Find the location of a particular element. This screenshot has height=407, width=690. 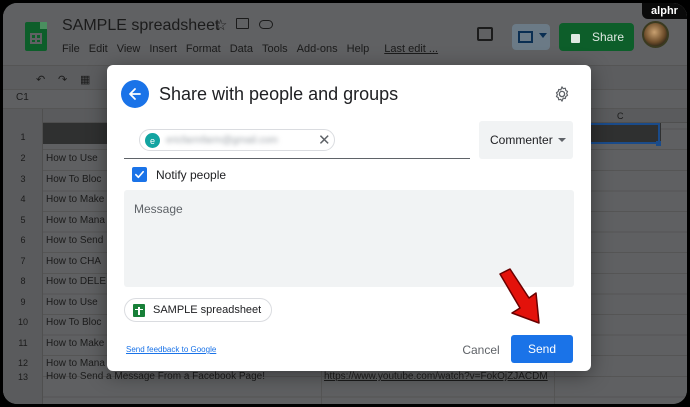

menu-insert: Insert is located at coordinates (163, 49).